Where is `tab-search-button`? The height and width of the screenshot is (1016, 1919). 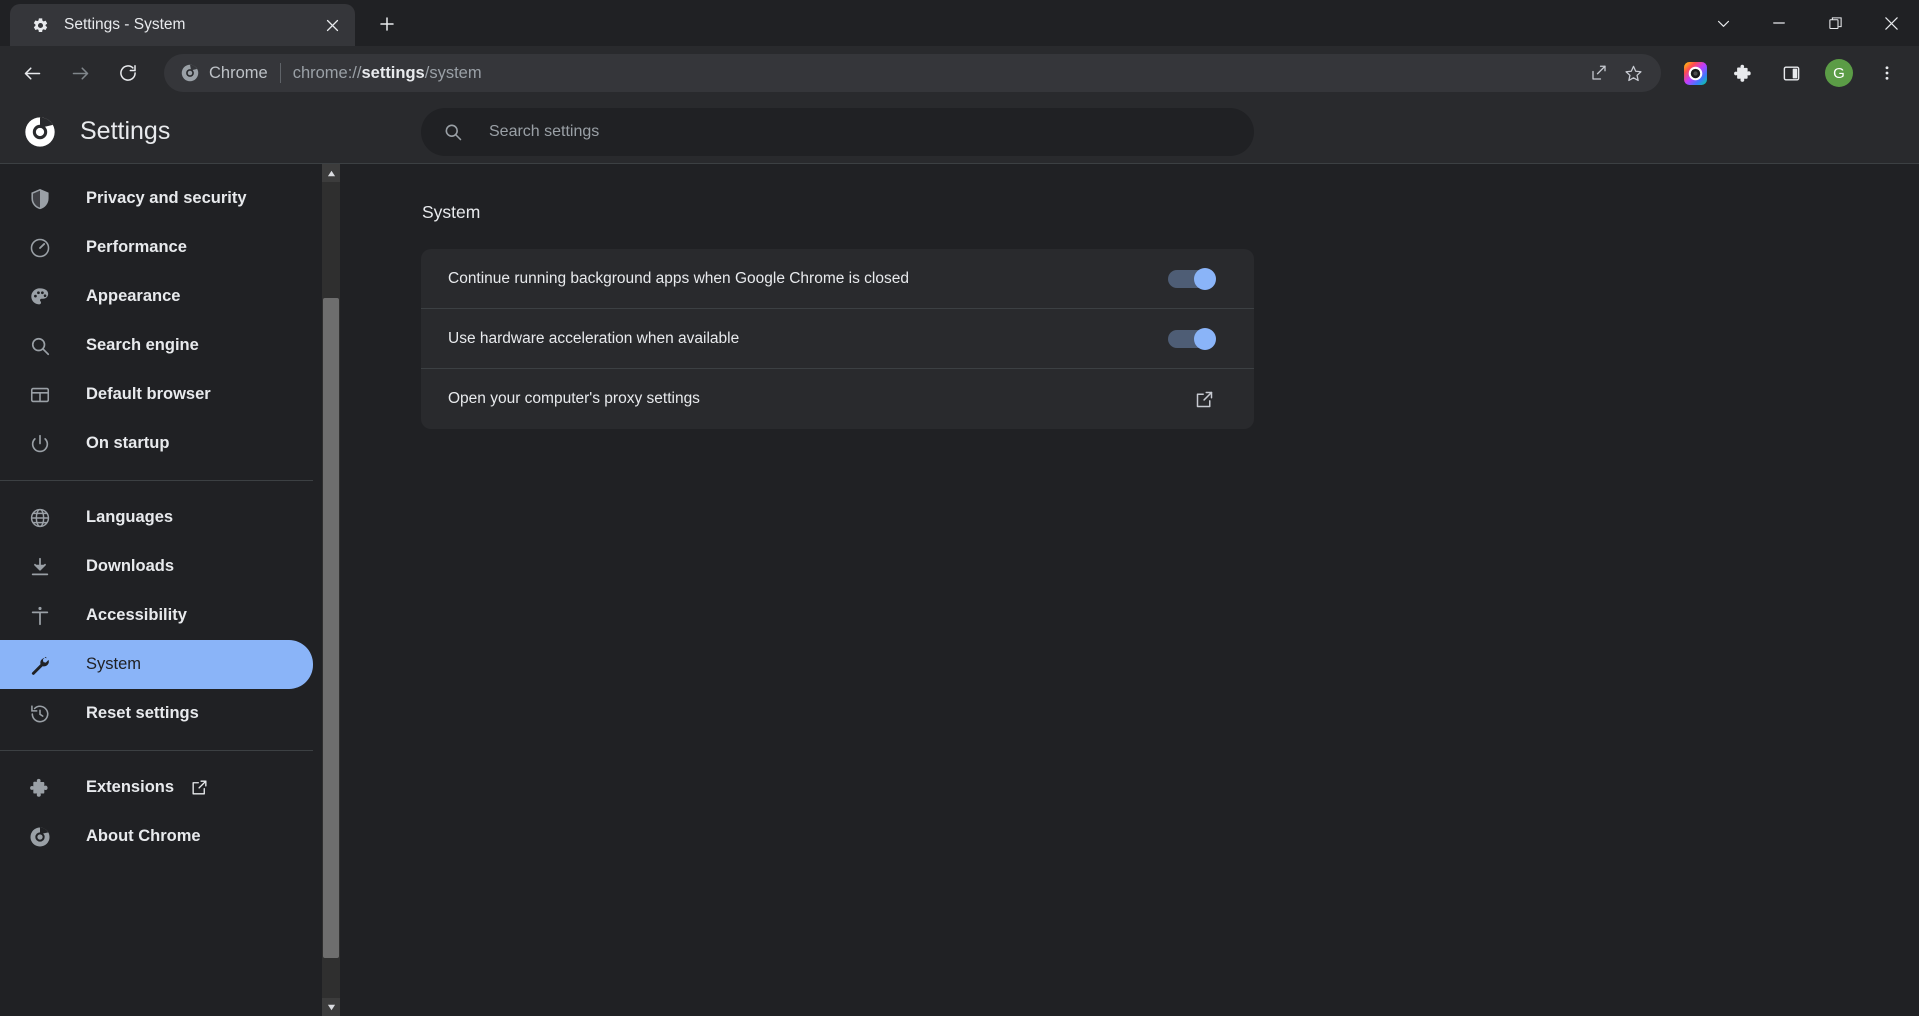 tab-search-button is located at coordinates (1723, 23).